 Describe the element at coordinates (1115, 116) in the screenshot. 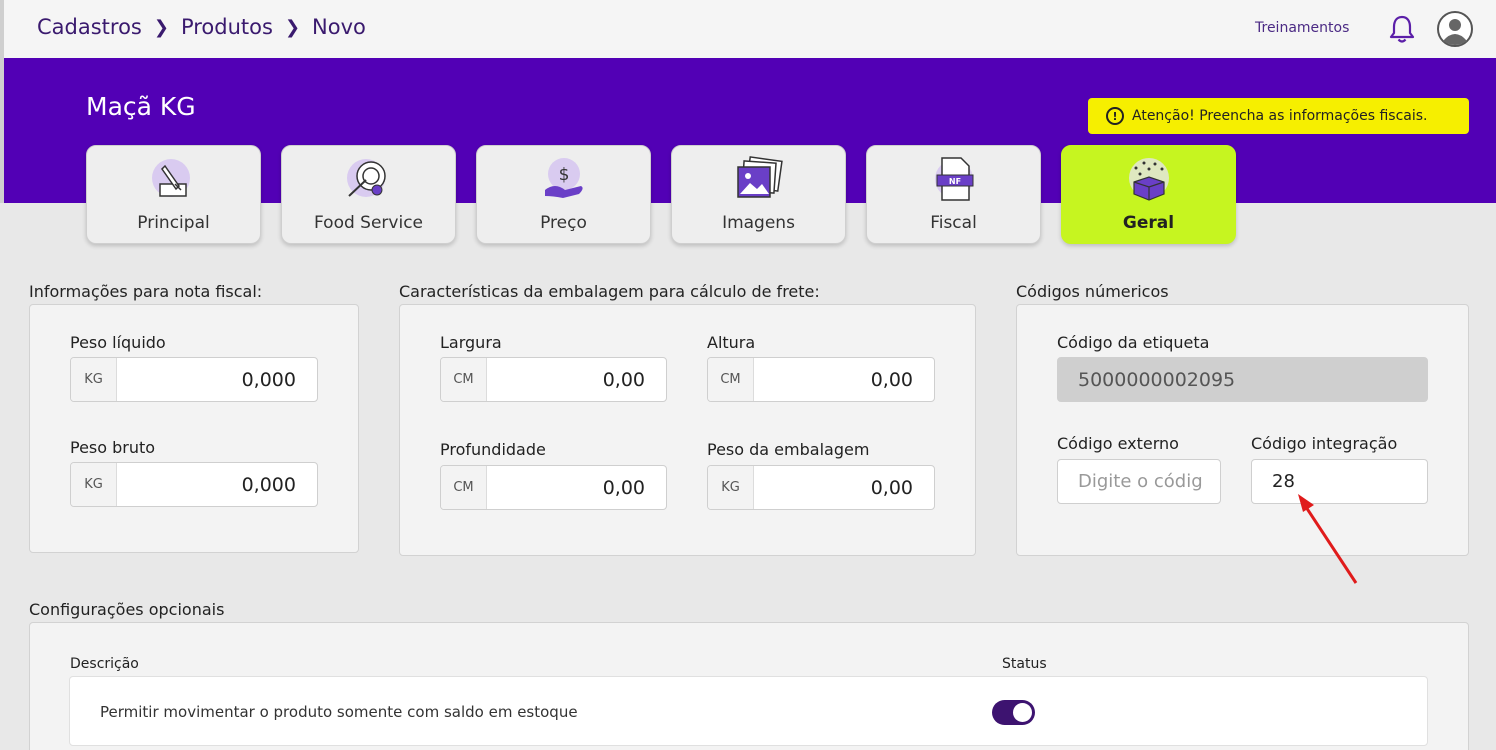

I see `warning-icon: !` at that location.